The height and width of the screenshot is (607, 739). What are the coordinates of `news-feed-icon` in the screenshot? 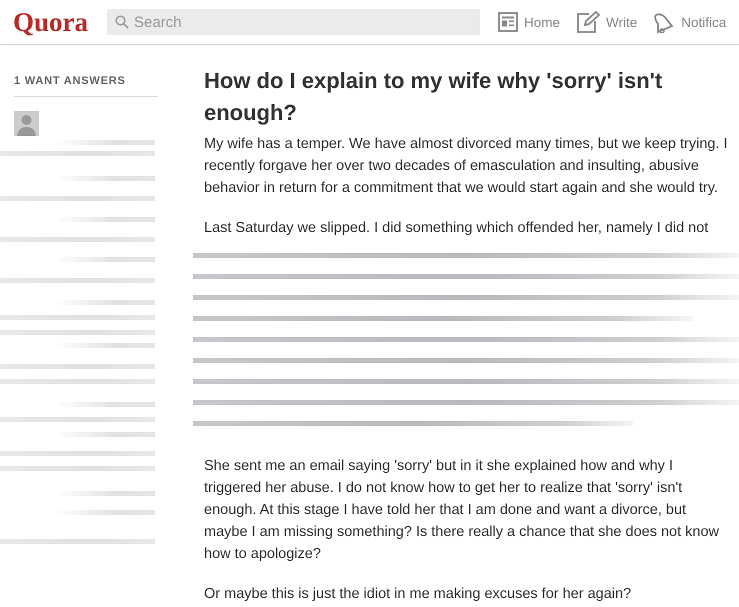 It's located at (508, 22).